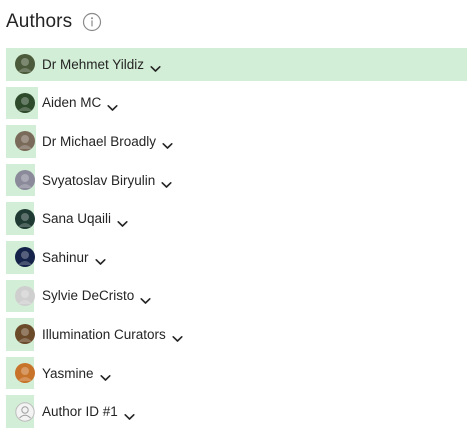  Describe the element at coordinates (236, 64) in the screenshot. I see `author-row: Dr Mehmet Yildiz` at that location.